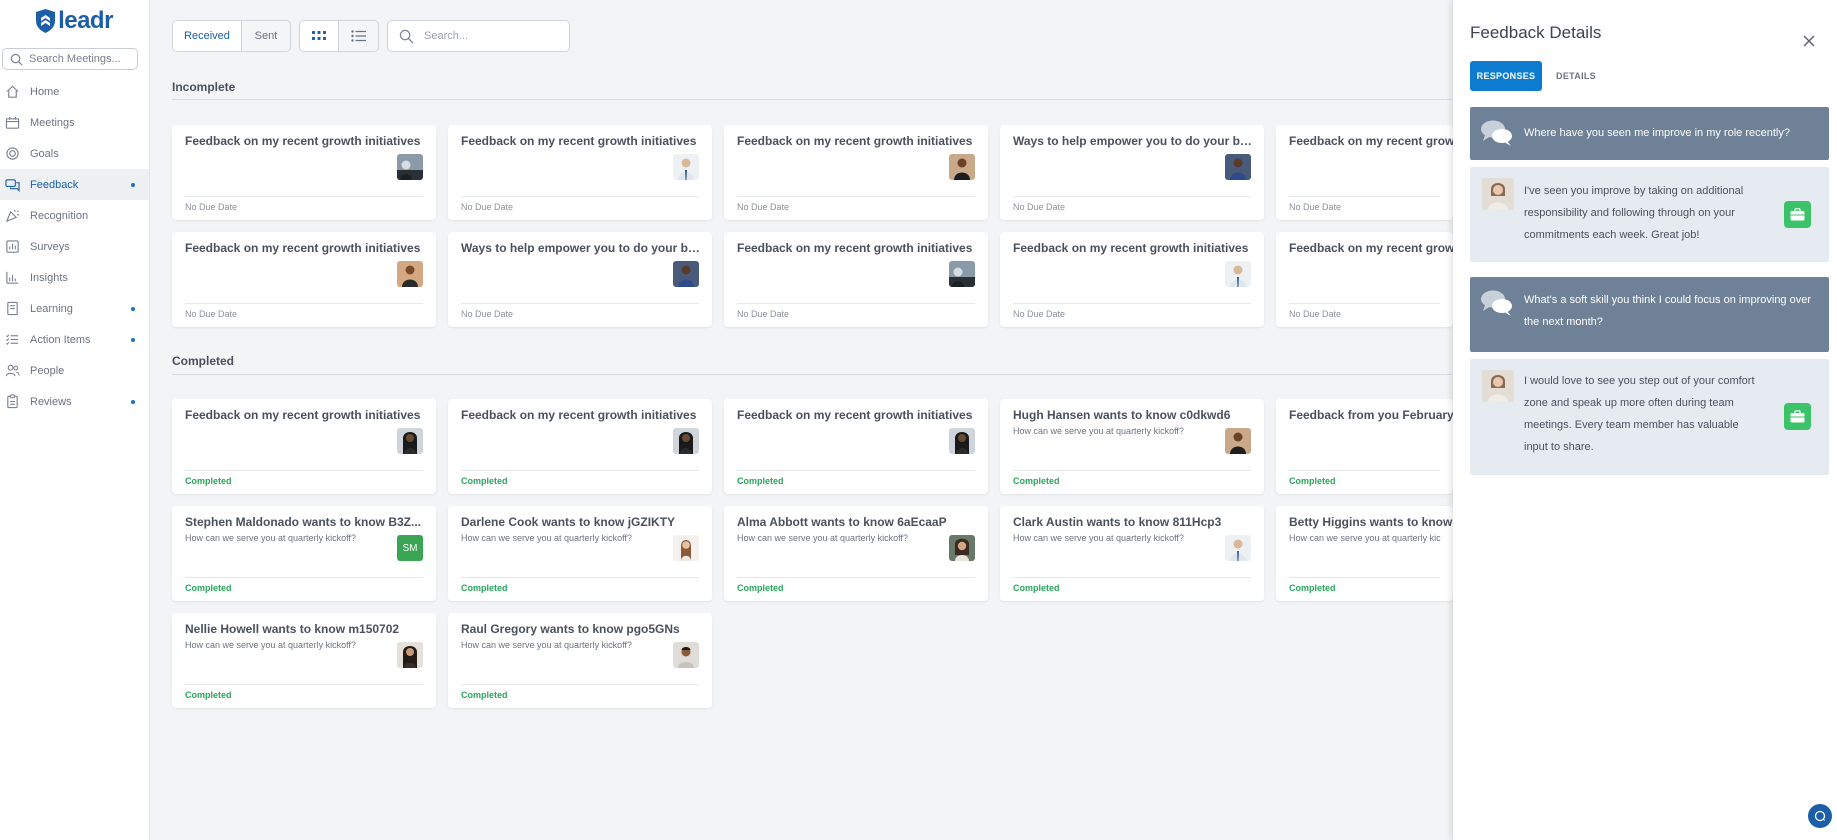 This screenshot has width=1837, height=840. Describe the element at coordinates (1797, 416) in the screenshot. I see `briefcase-icon` at that location.